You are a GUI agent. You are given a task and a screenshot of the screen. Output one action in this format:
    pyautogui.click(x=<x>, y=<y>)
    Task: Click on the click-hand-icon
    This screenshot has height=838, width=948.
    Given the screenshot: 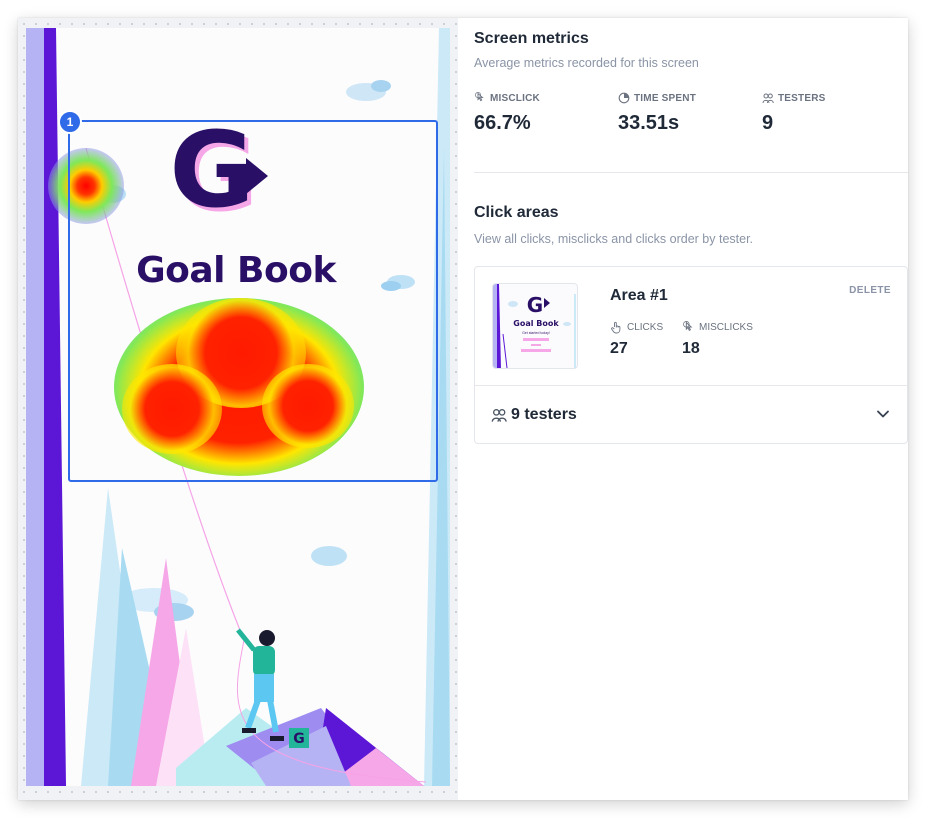 What is the action you would take?
    pyautogui.click(x=616, y=327)
    